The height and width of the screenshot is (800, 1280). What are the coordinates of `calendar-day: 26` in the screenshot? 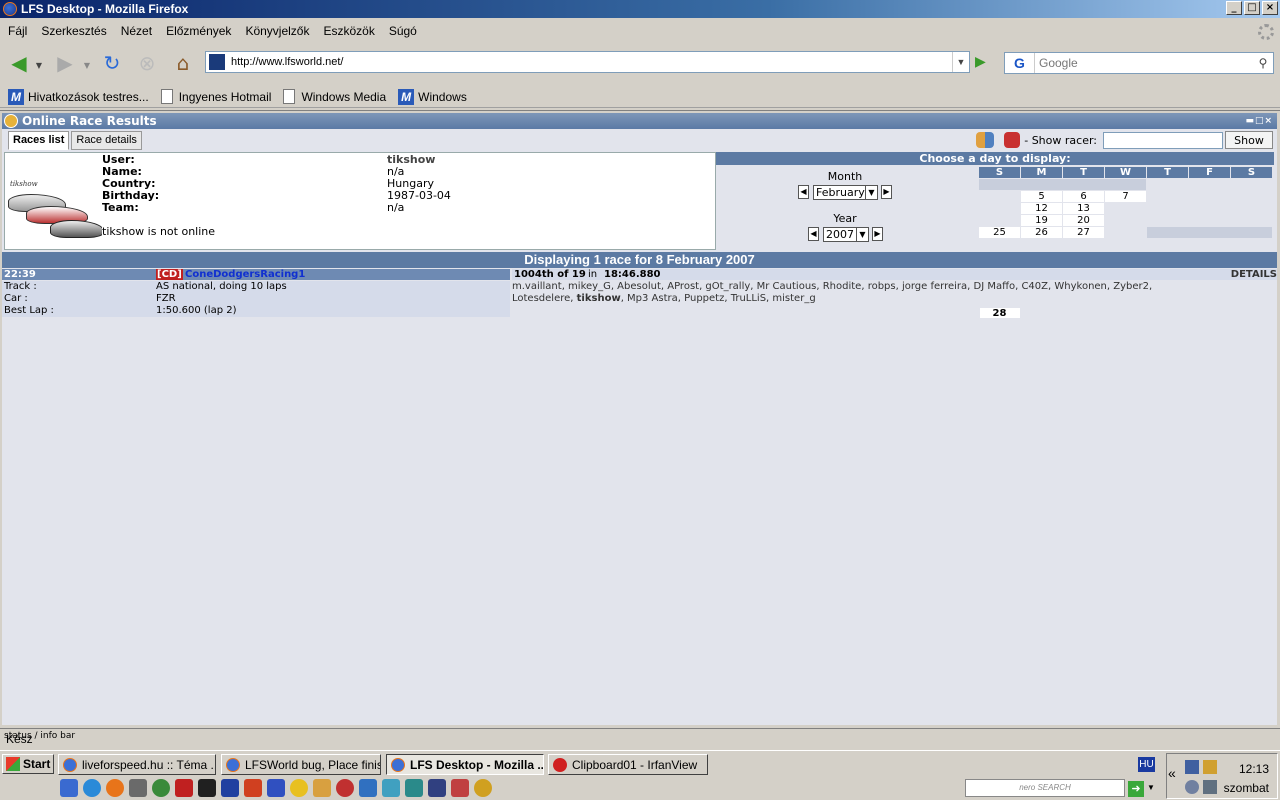 It's located at (1041, 232).